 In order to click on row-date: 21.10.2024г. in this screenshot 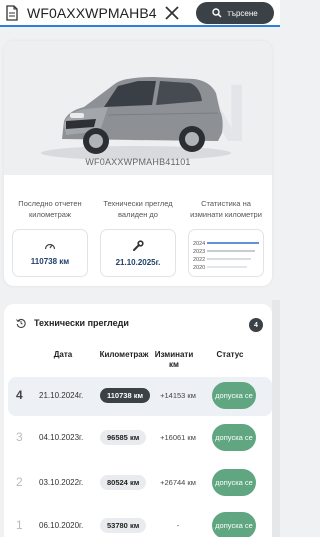, I will do `click(61, 395)`.